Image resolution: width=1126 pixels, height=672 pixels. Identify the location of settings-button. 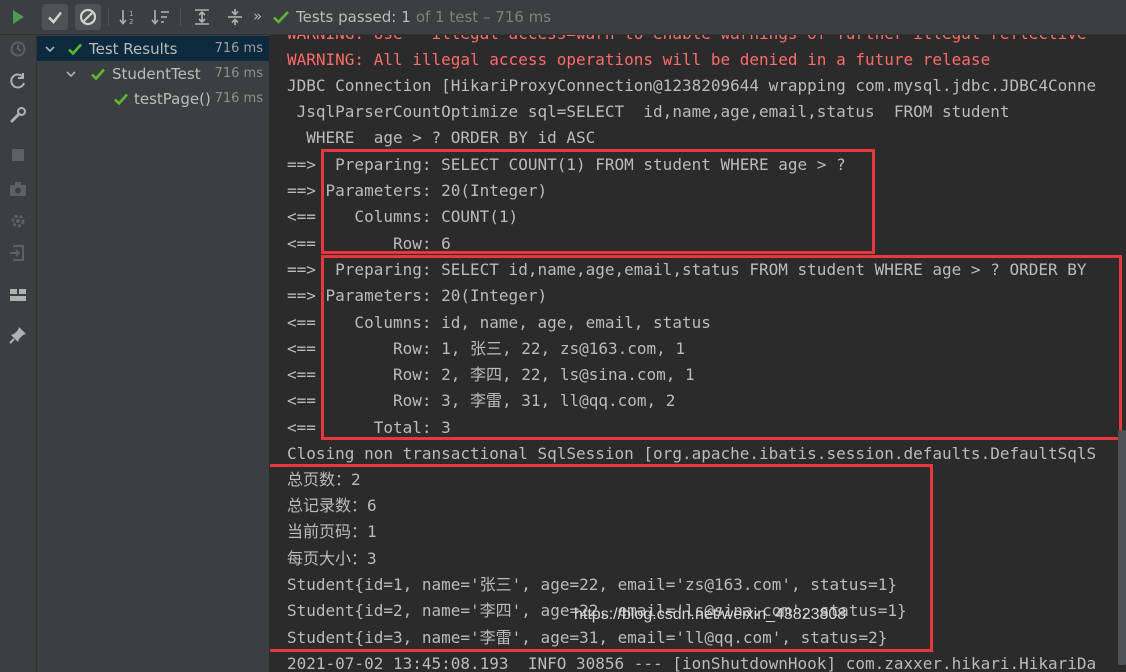
(18, 115).